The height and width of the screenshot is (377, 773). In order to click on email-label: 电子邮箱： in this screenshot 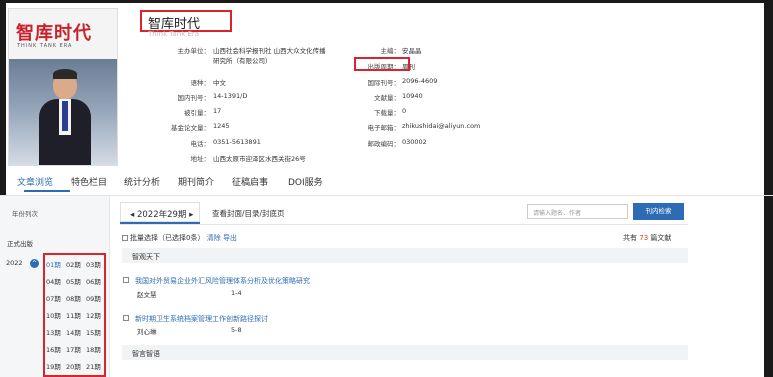, I will do `click(384, 128)`.